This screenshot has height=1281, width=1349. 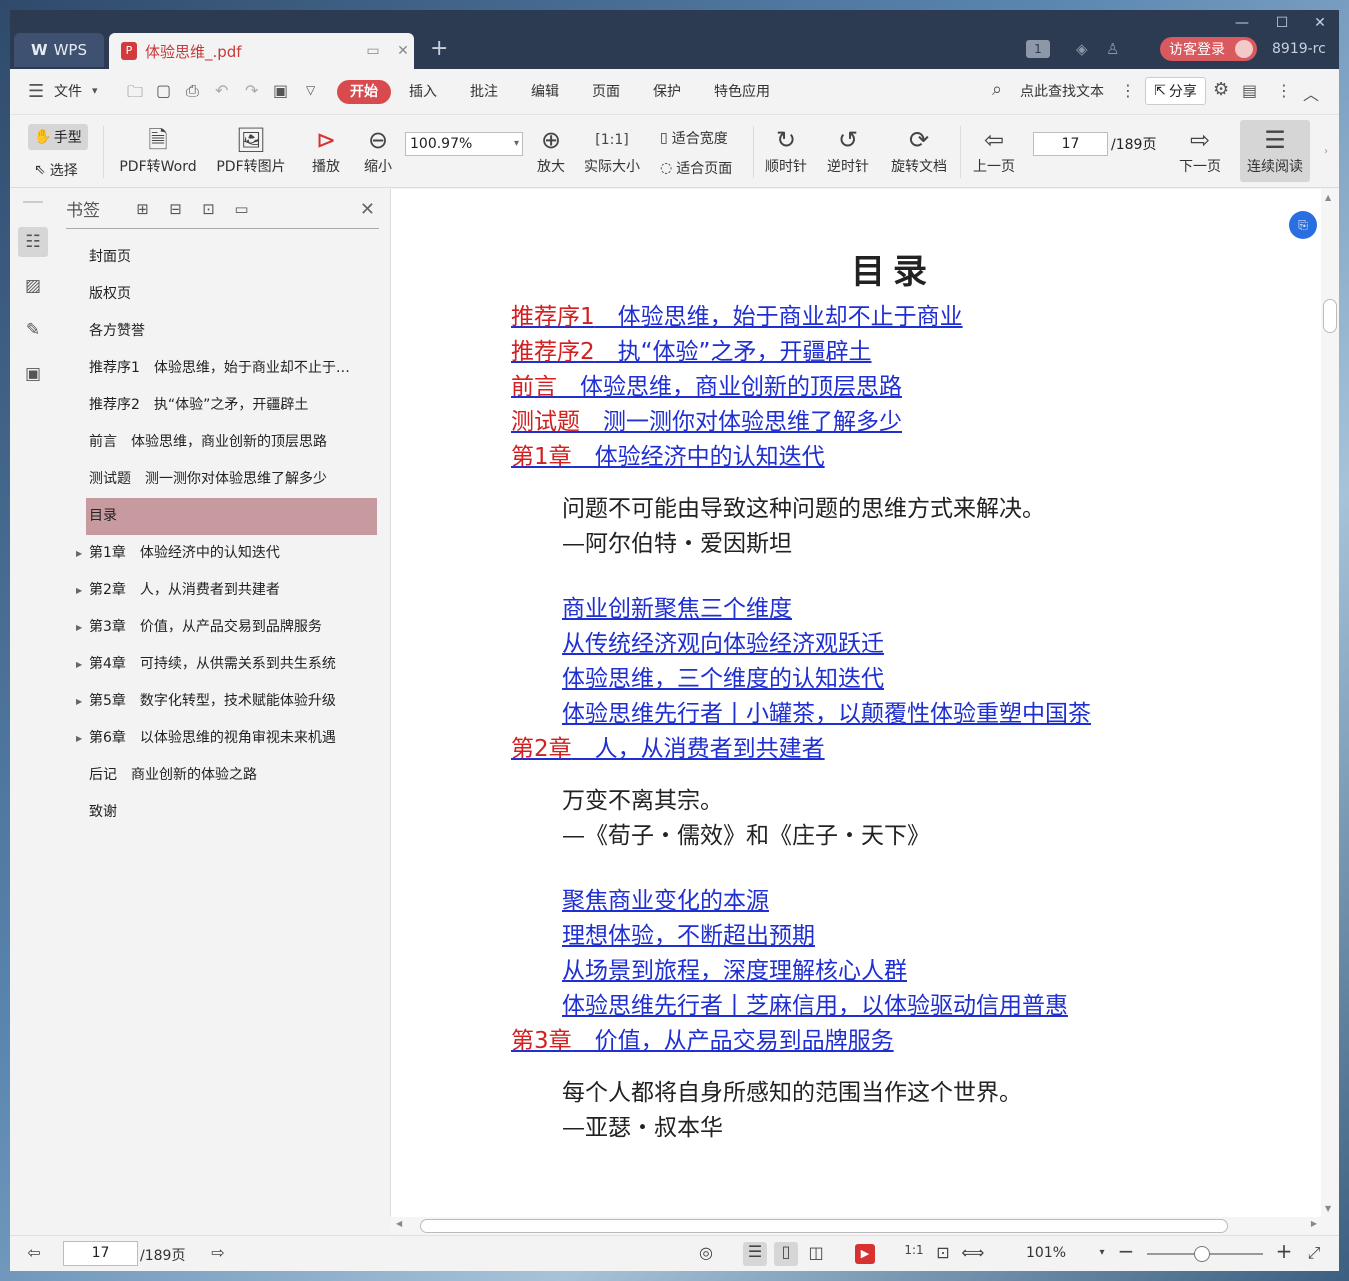 What do you see at coordinates (58, 137) in the screenshot?
I see `hand-tool-button: ✋ 手型` at bounding box center [58, 137].